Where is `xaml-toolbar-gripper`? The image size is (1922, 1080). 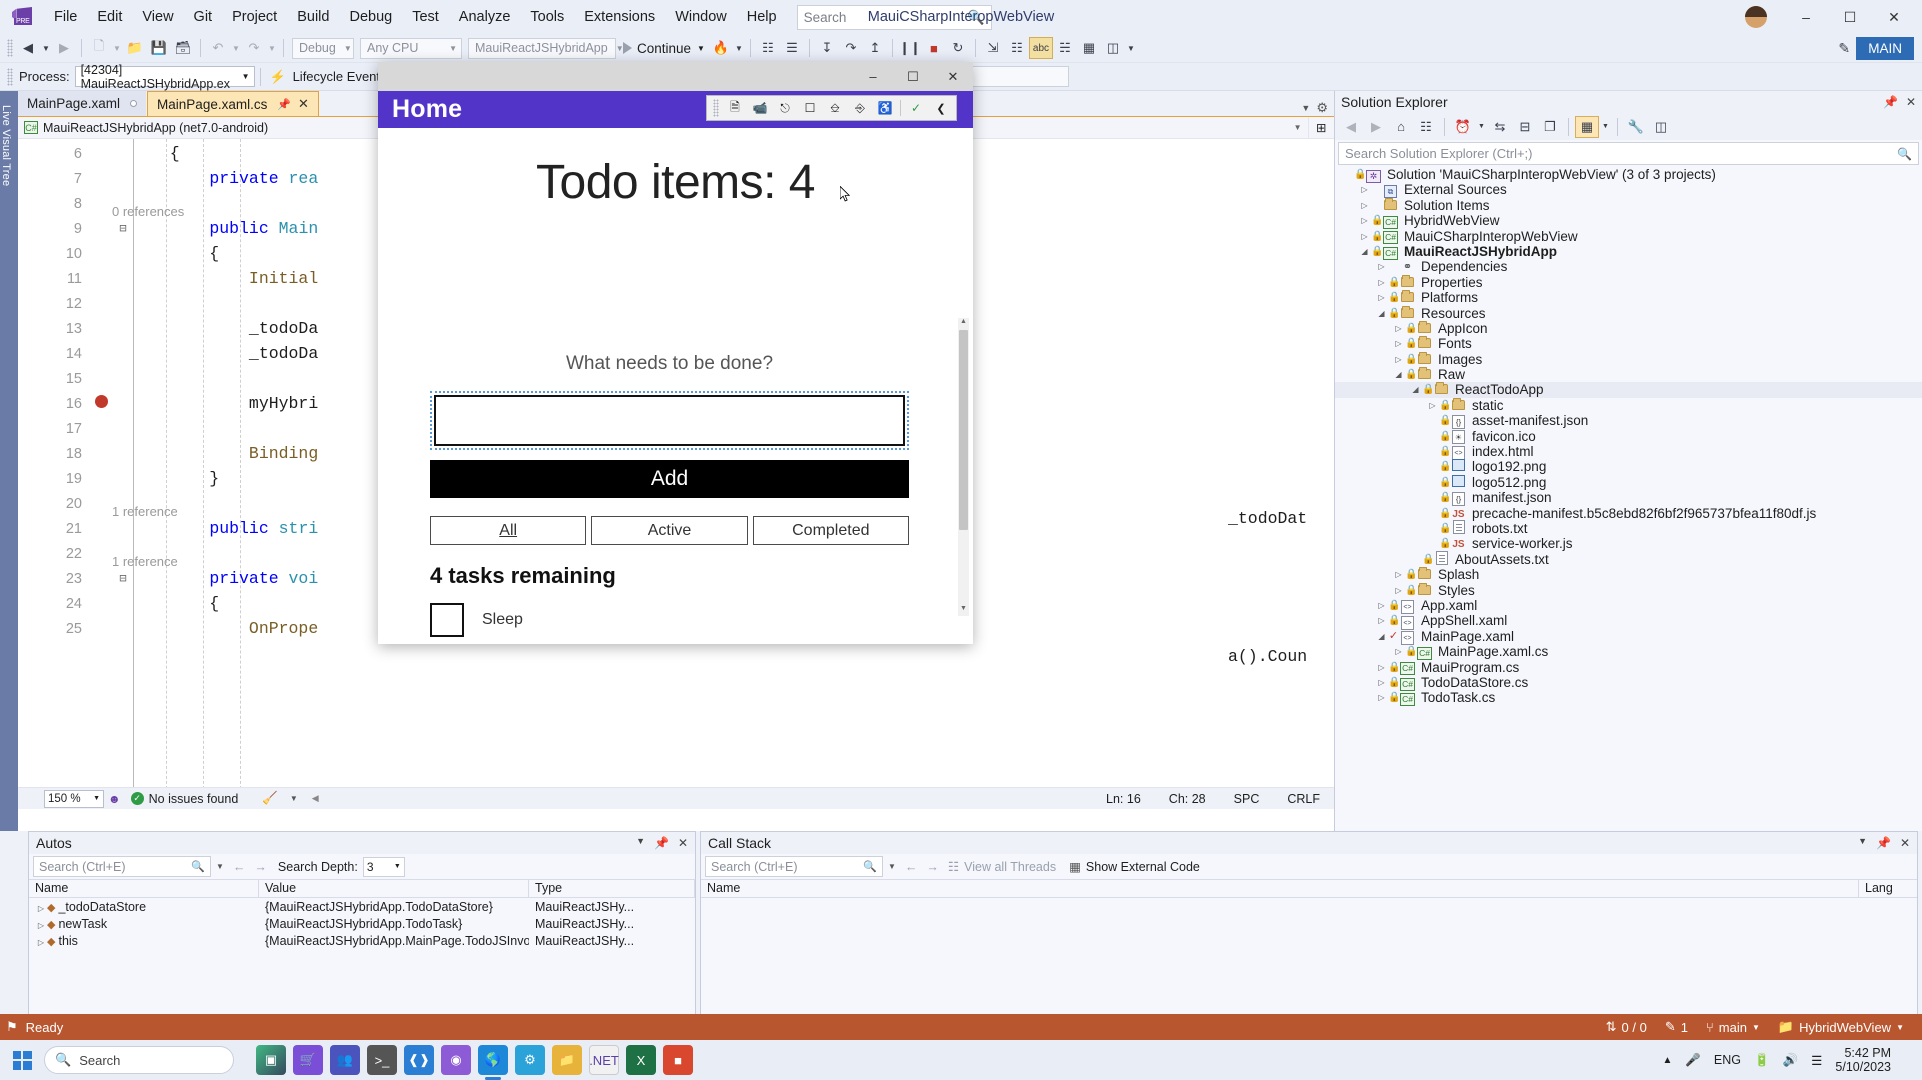 xaml-toolbar-gripper is located at coordinates (716, 108).